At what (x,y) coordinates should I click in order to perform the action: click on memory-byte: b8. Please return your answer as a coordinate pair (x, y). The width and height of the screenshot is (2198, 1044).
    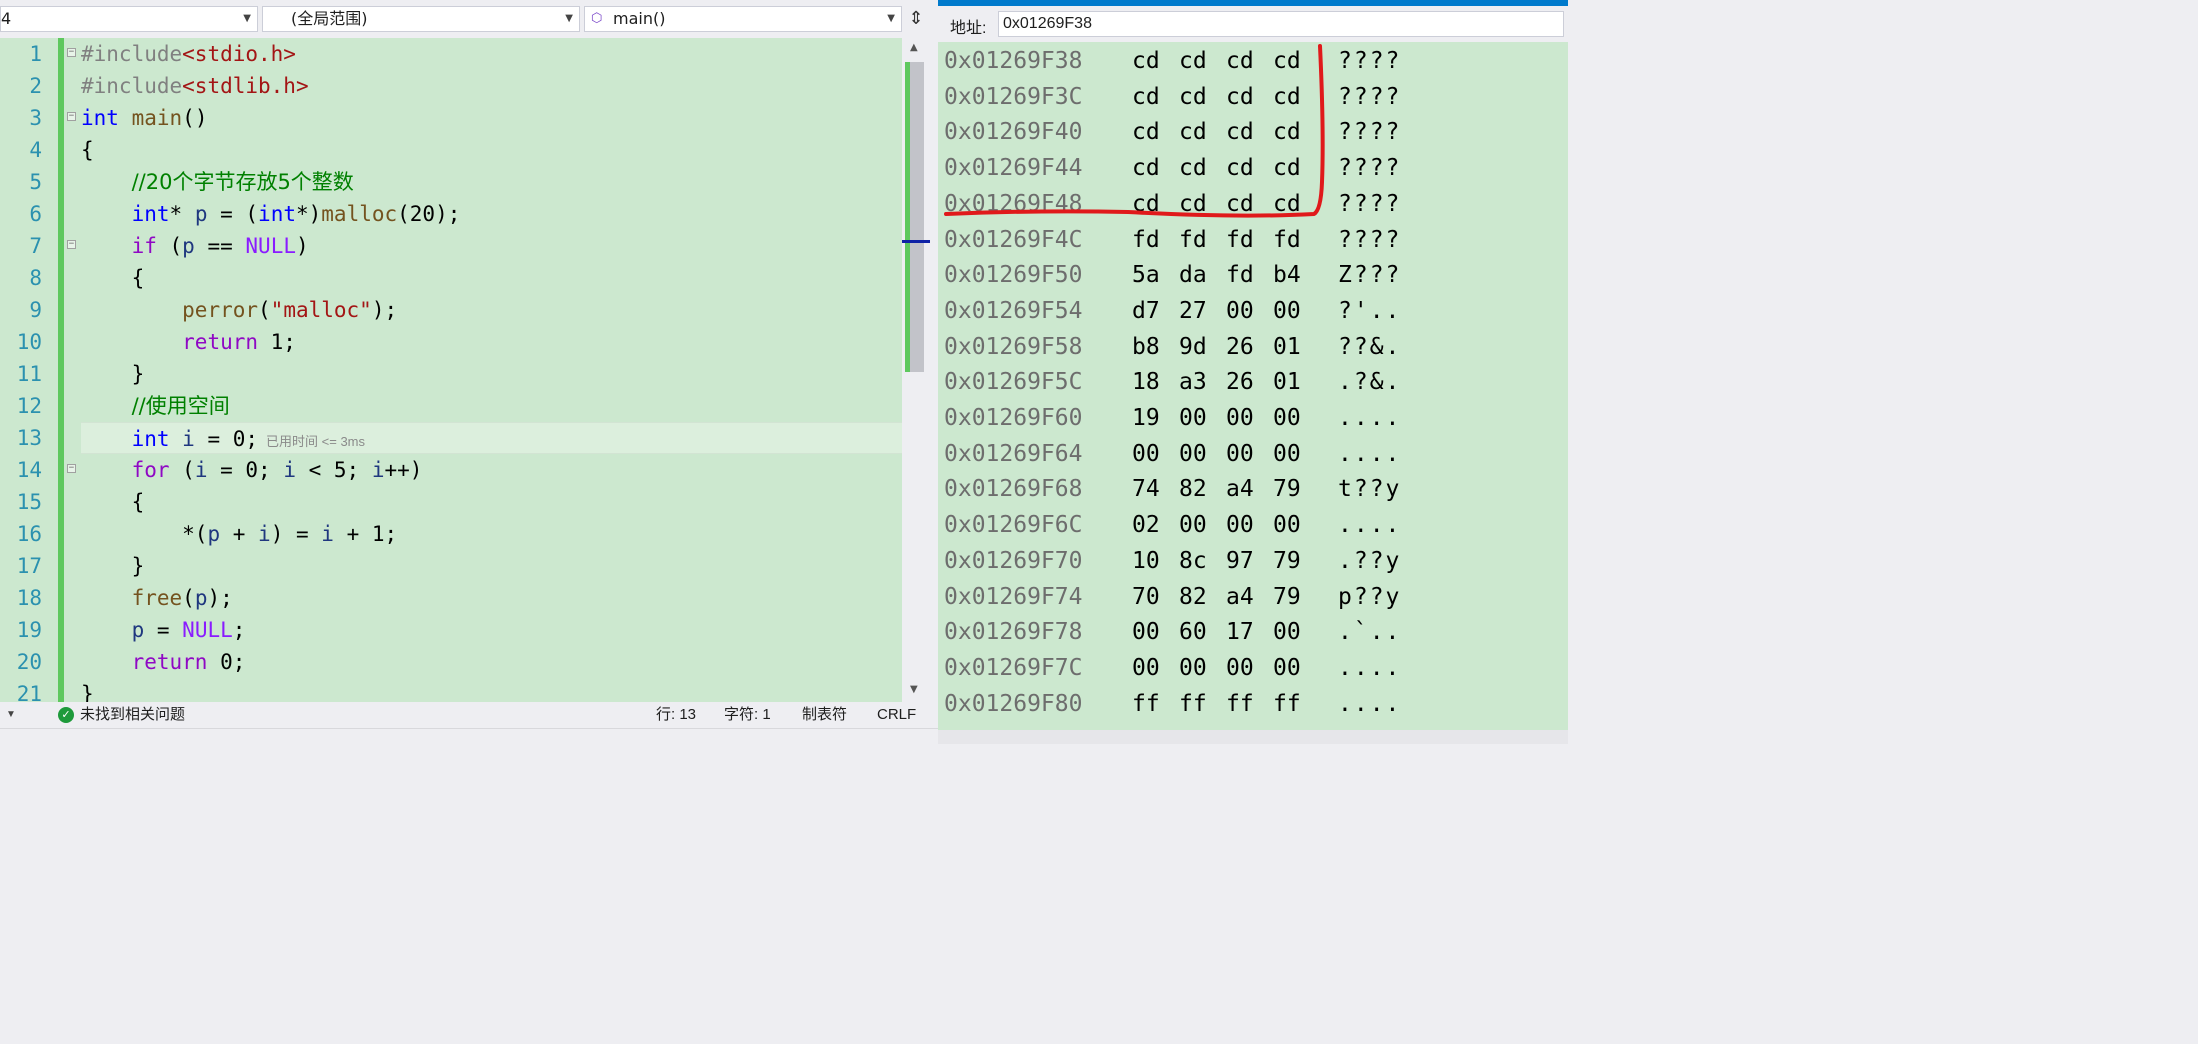
    Looking at the image, I should click on (1155, 347).